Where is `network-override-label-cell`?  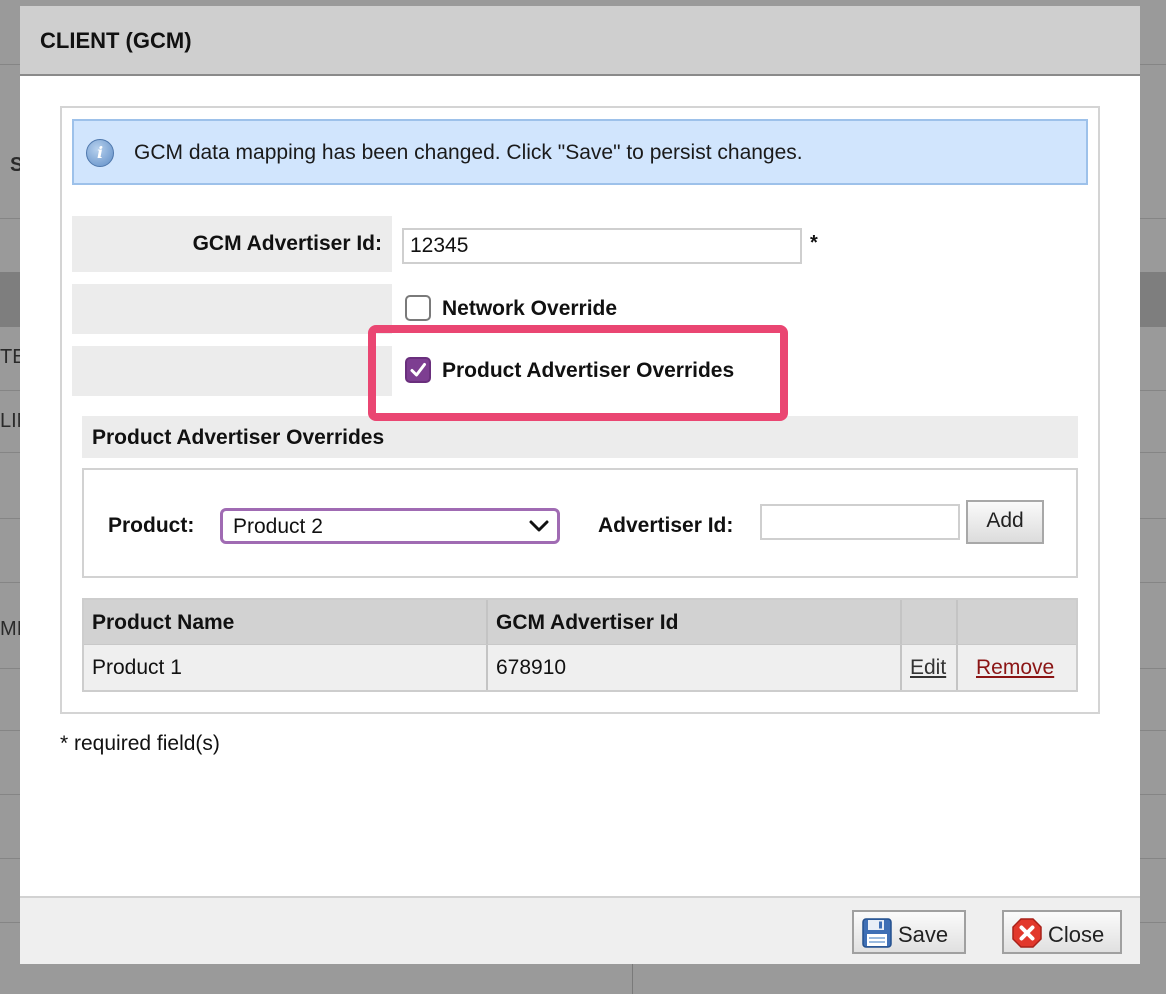 network-override-label-cell is located at coordinates (232, 309).